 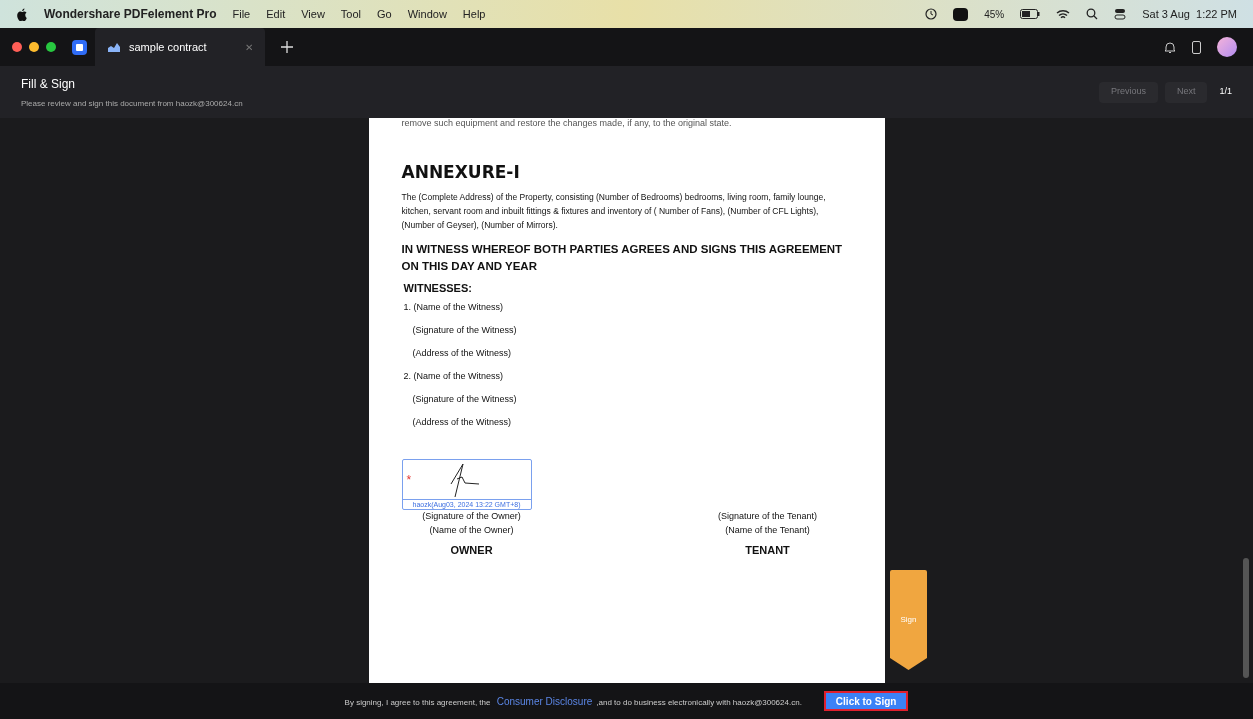 What do you see at coordinates (471, 550) in the screenshot?
I see `party-role: OWNER` at bounding box center [471, 550].